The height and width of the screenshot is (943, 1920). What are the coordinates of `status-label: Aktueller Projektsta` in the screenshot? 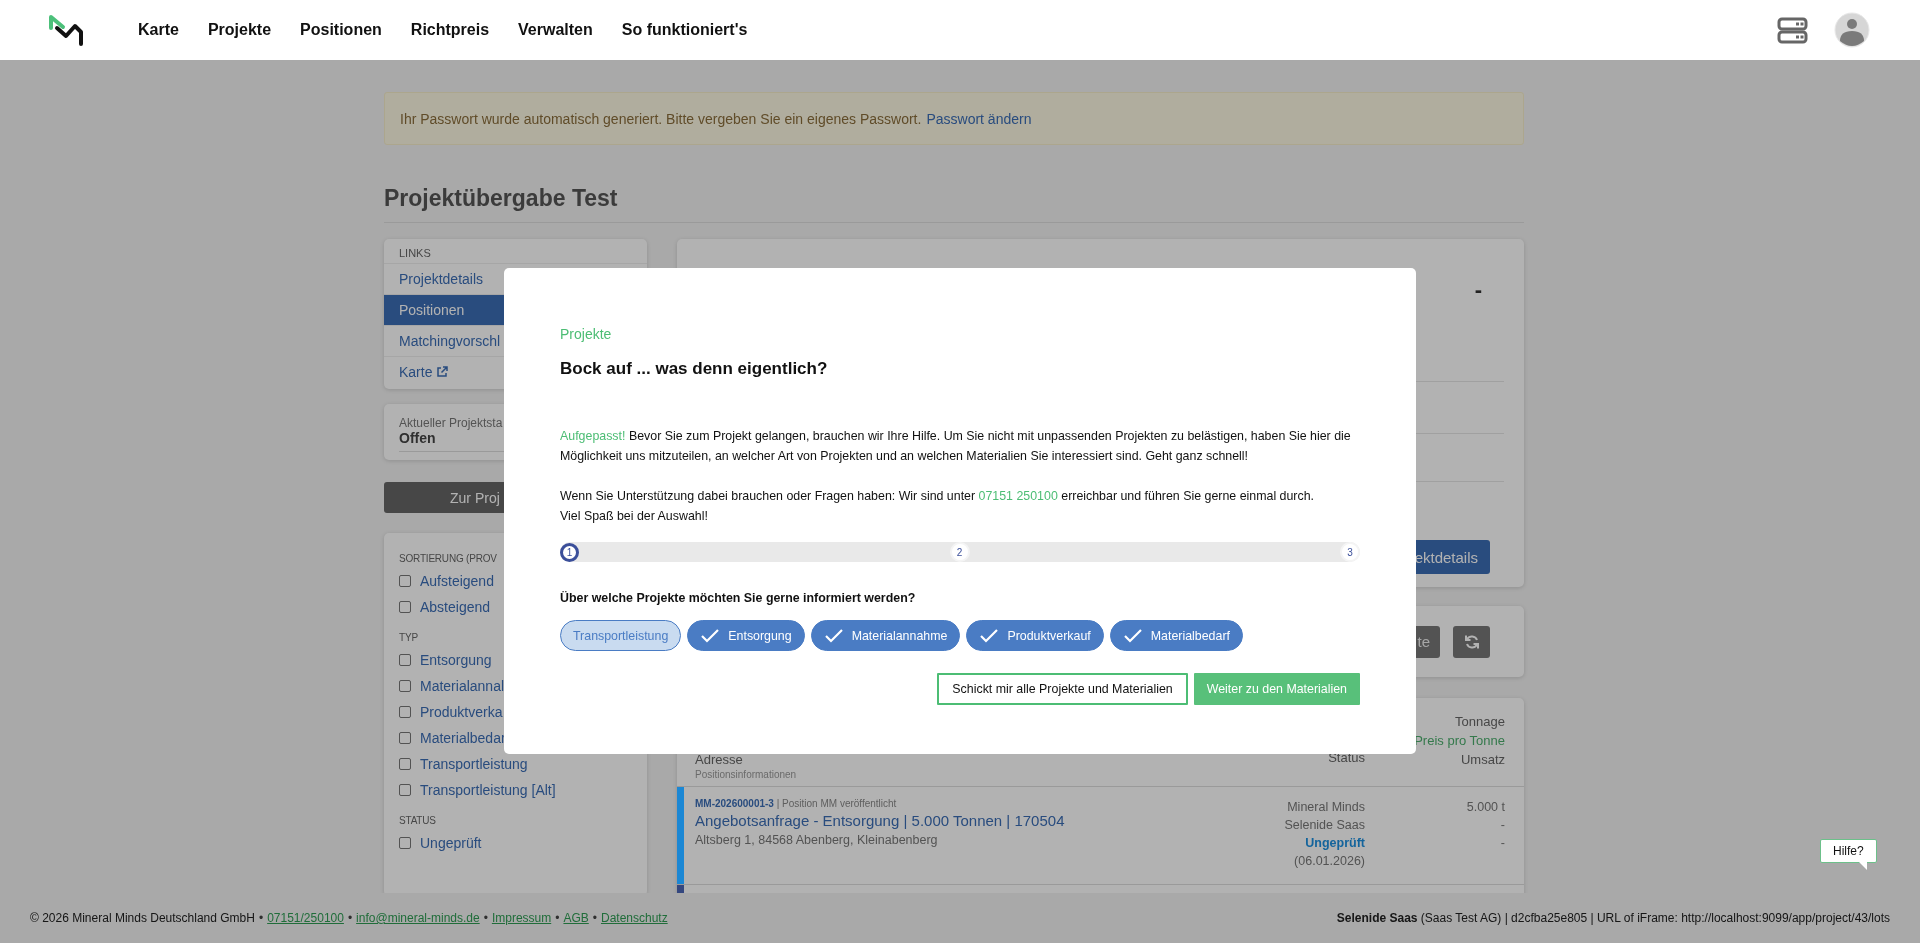 It's located at (451, 423).